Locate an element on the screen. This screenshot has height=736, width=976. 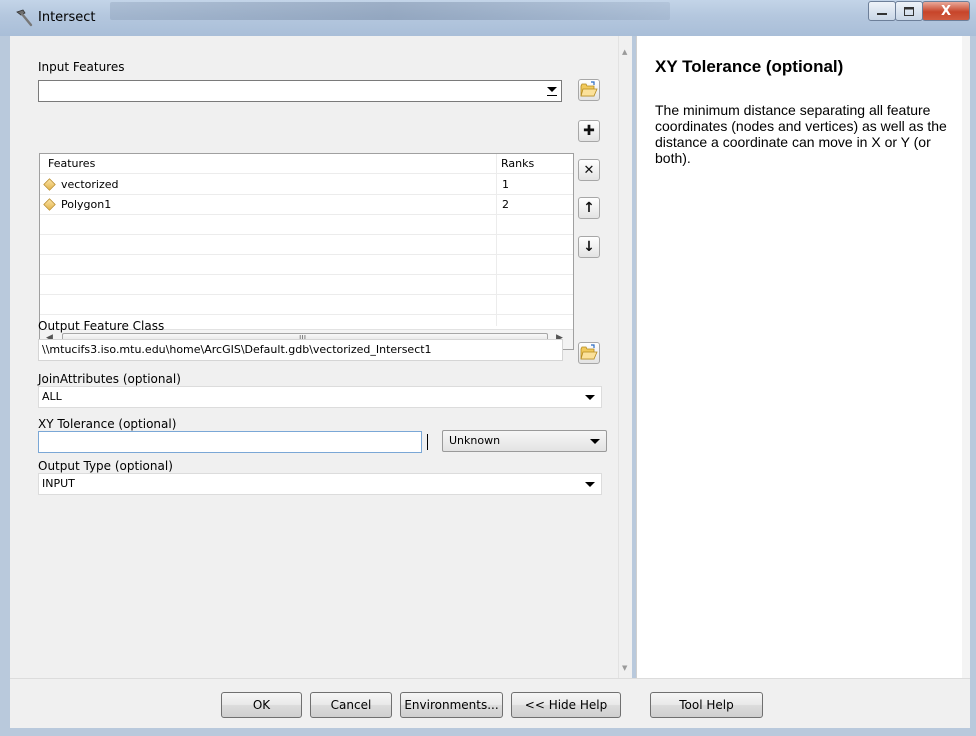
add-row-button: ✚ is located at coordinates (589, 131).